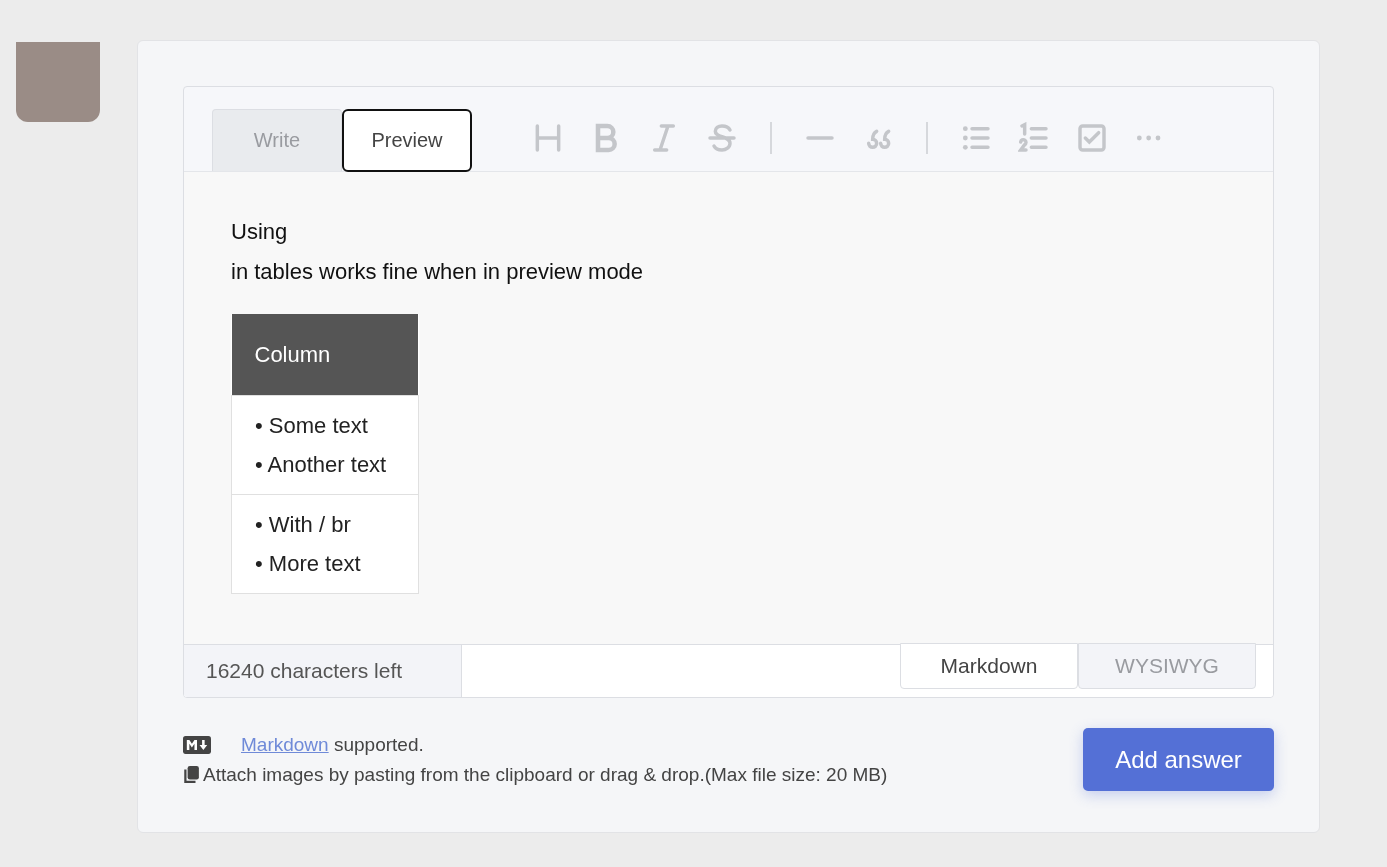 This screenshot has width=1387, height=867. Describe the element at coordinates (1167, 666) in the screenshot. I see `editor-mode-tab: WYSIWYG` at that location.